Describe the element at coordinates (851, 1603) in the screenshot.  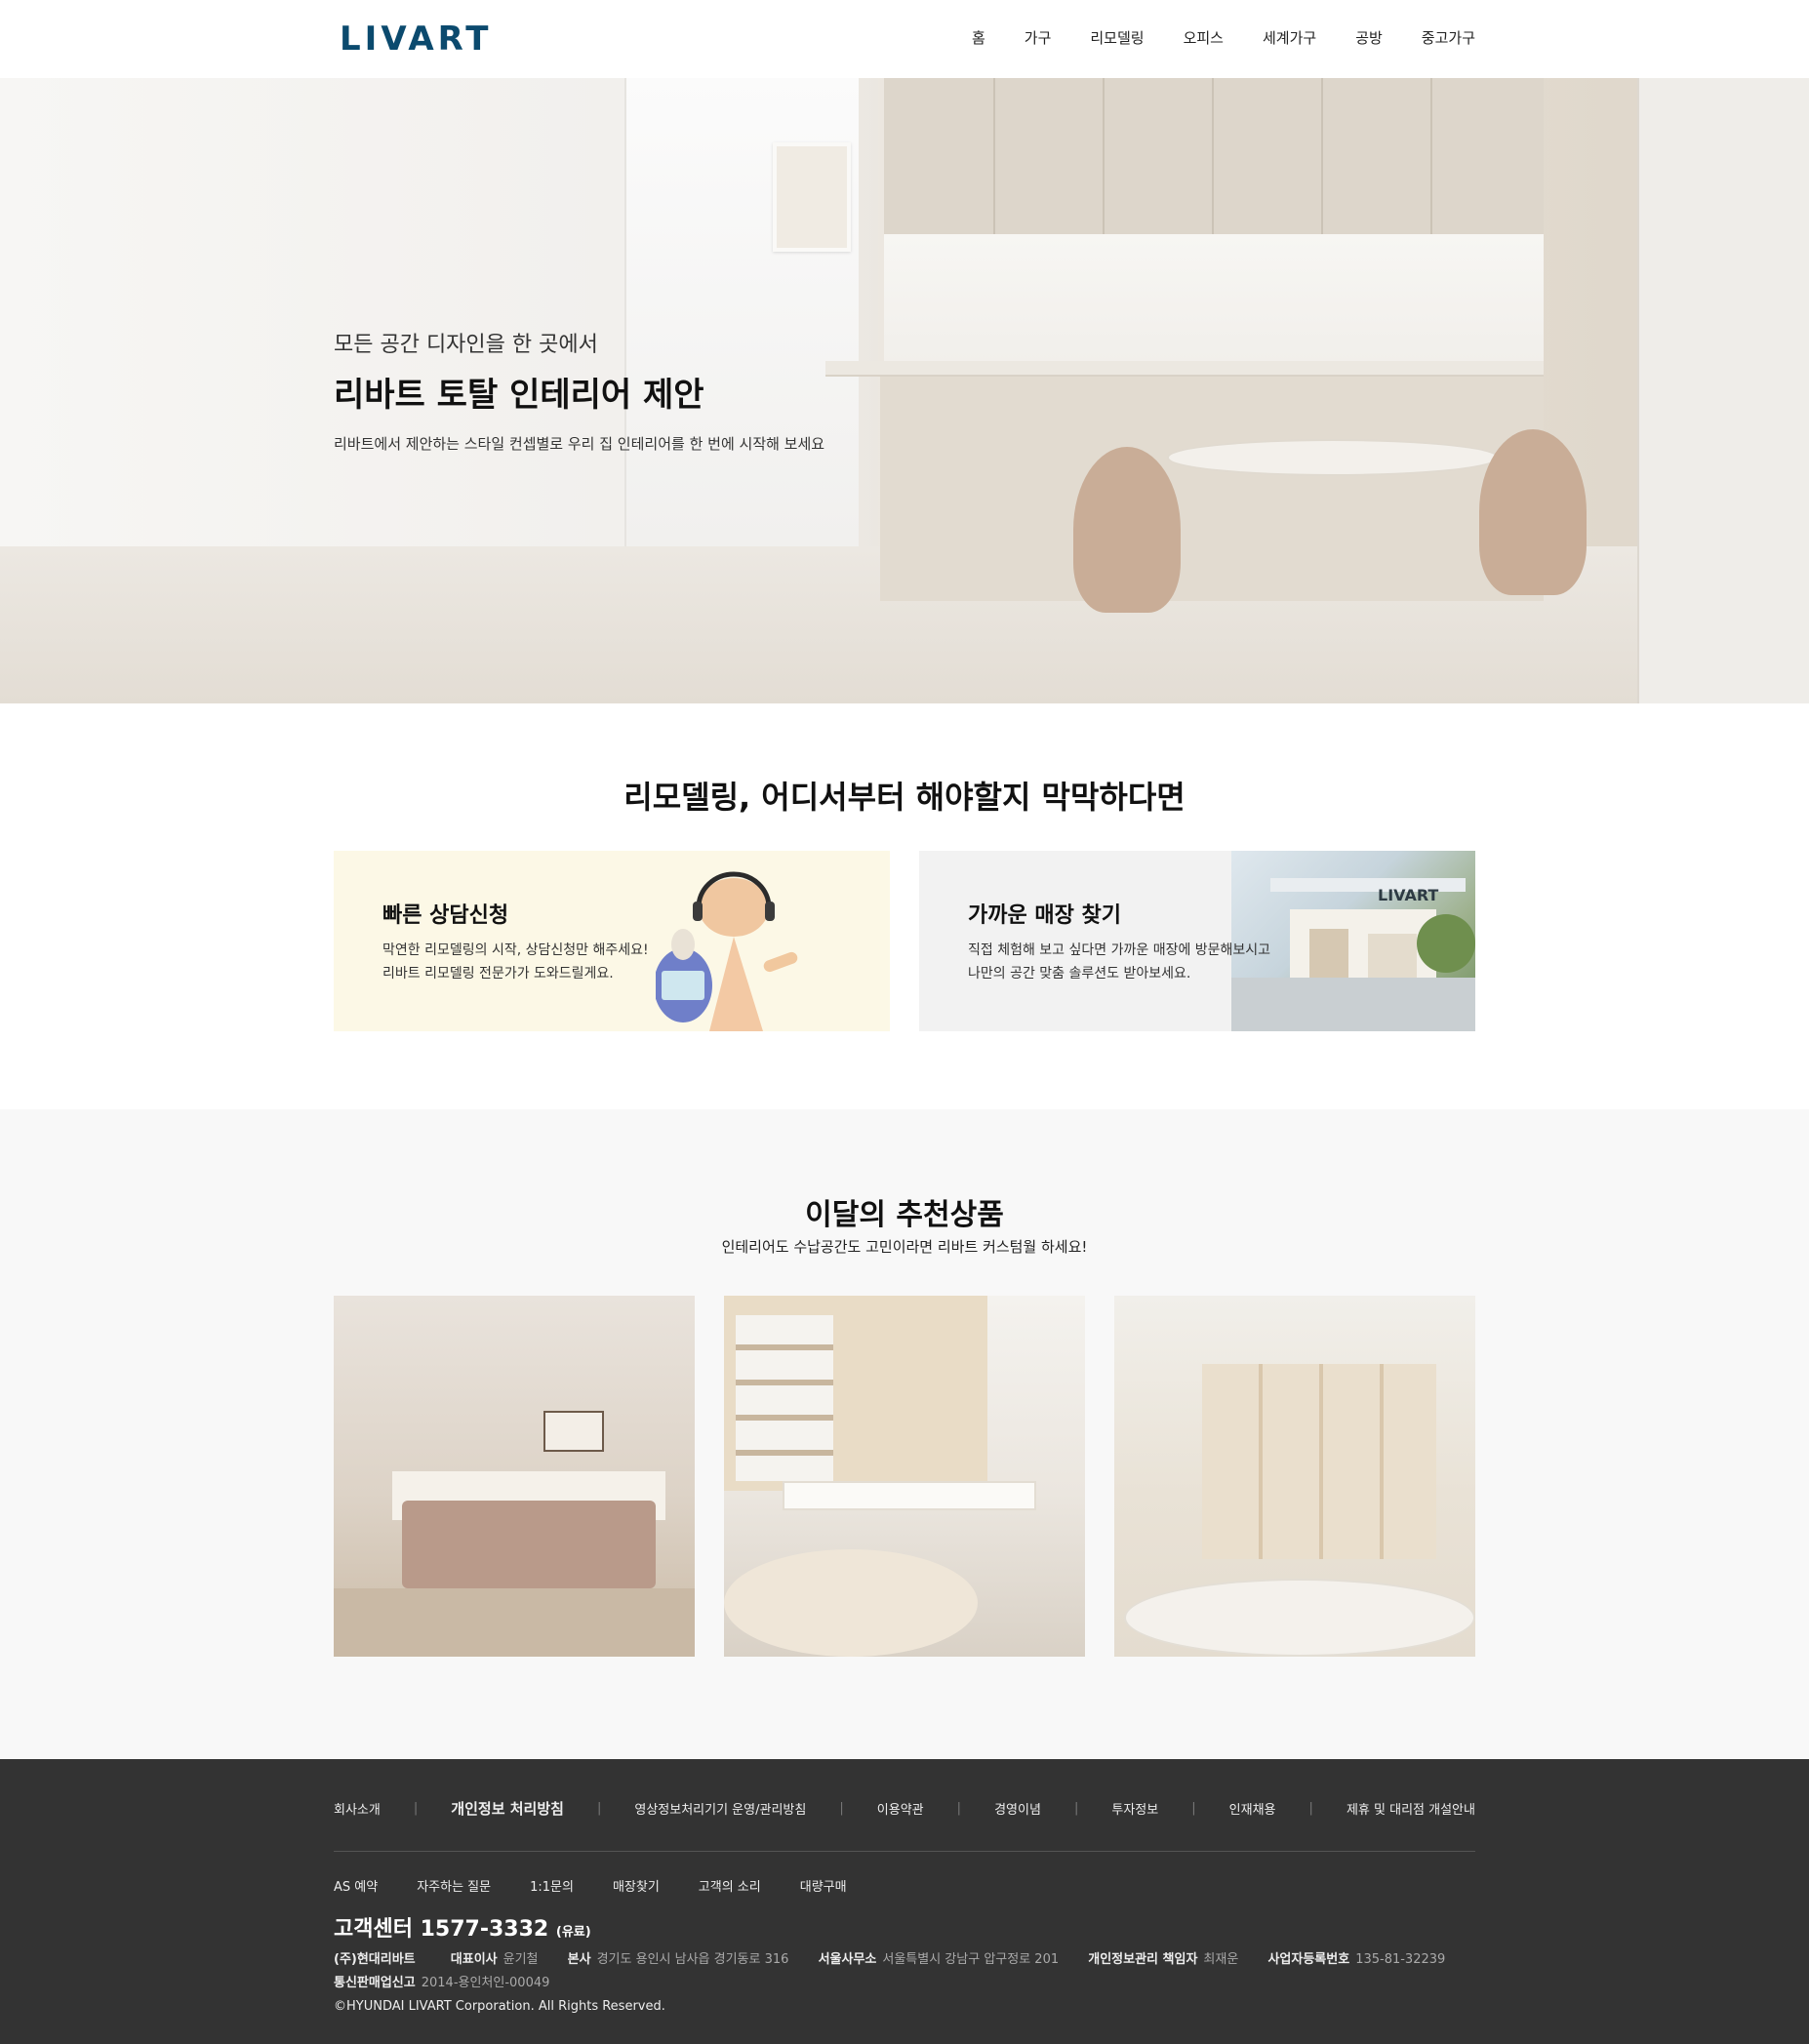
I see `product-image-rug` at that location.